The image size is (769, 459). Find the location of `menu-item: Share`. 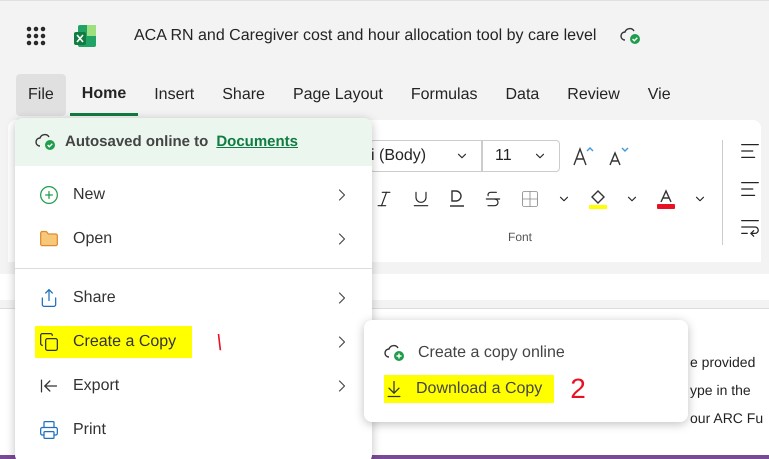

menu-item: Share is located at coordinates (193, 298).